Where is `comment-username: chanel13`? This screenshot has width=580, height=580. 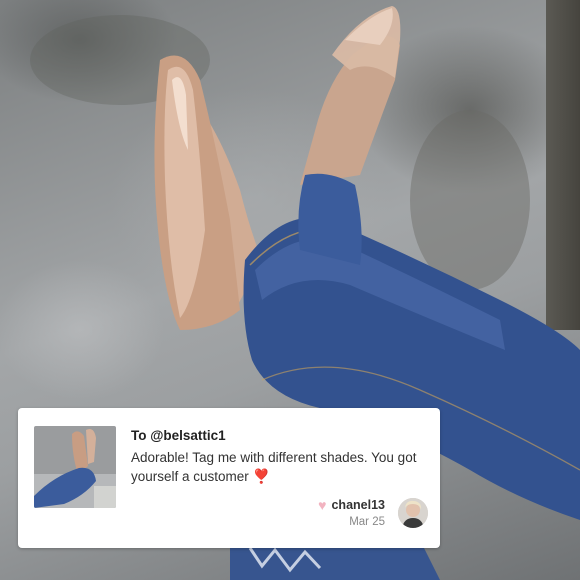 comment-username: chanel13 is located at coordinates (358, 505).